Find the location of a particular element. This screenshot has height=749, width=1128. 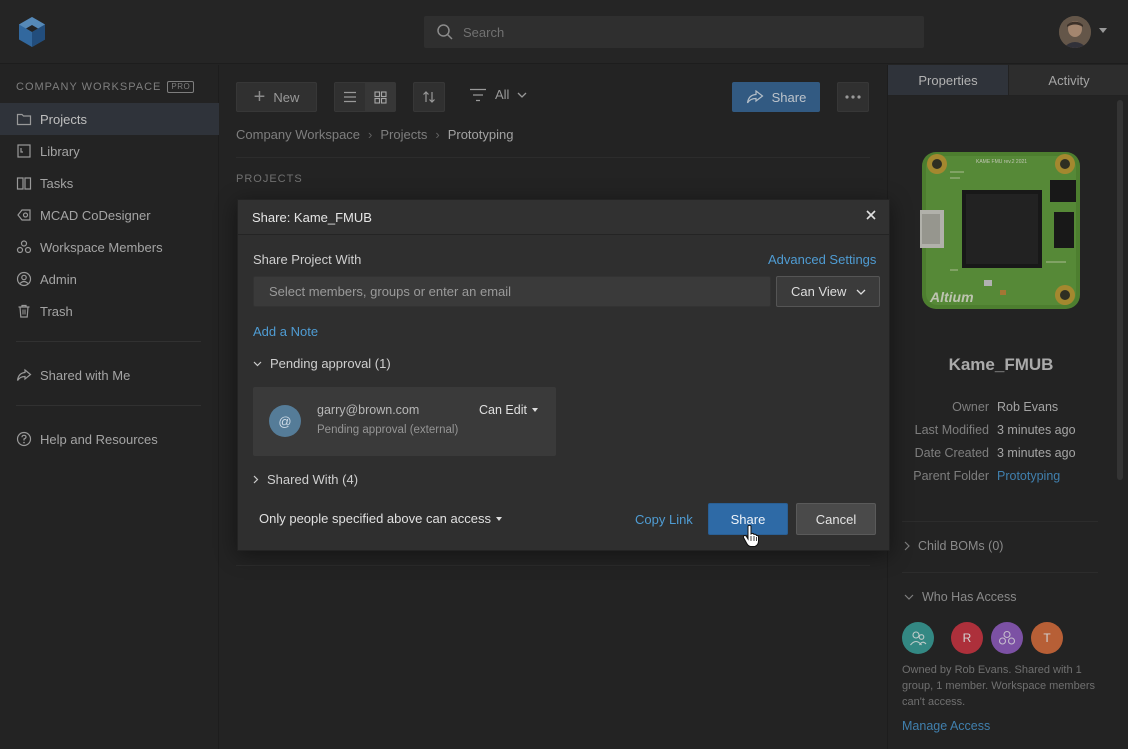

user-menu-caret-icon is located at coordinates (1103, 30).